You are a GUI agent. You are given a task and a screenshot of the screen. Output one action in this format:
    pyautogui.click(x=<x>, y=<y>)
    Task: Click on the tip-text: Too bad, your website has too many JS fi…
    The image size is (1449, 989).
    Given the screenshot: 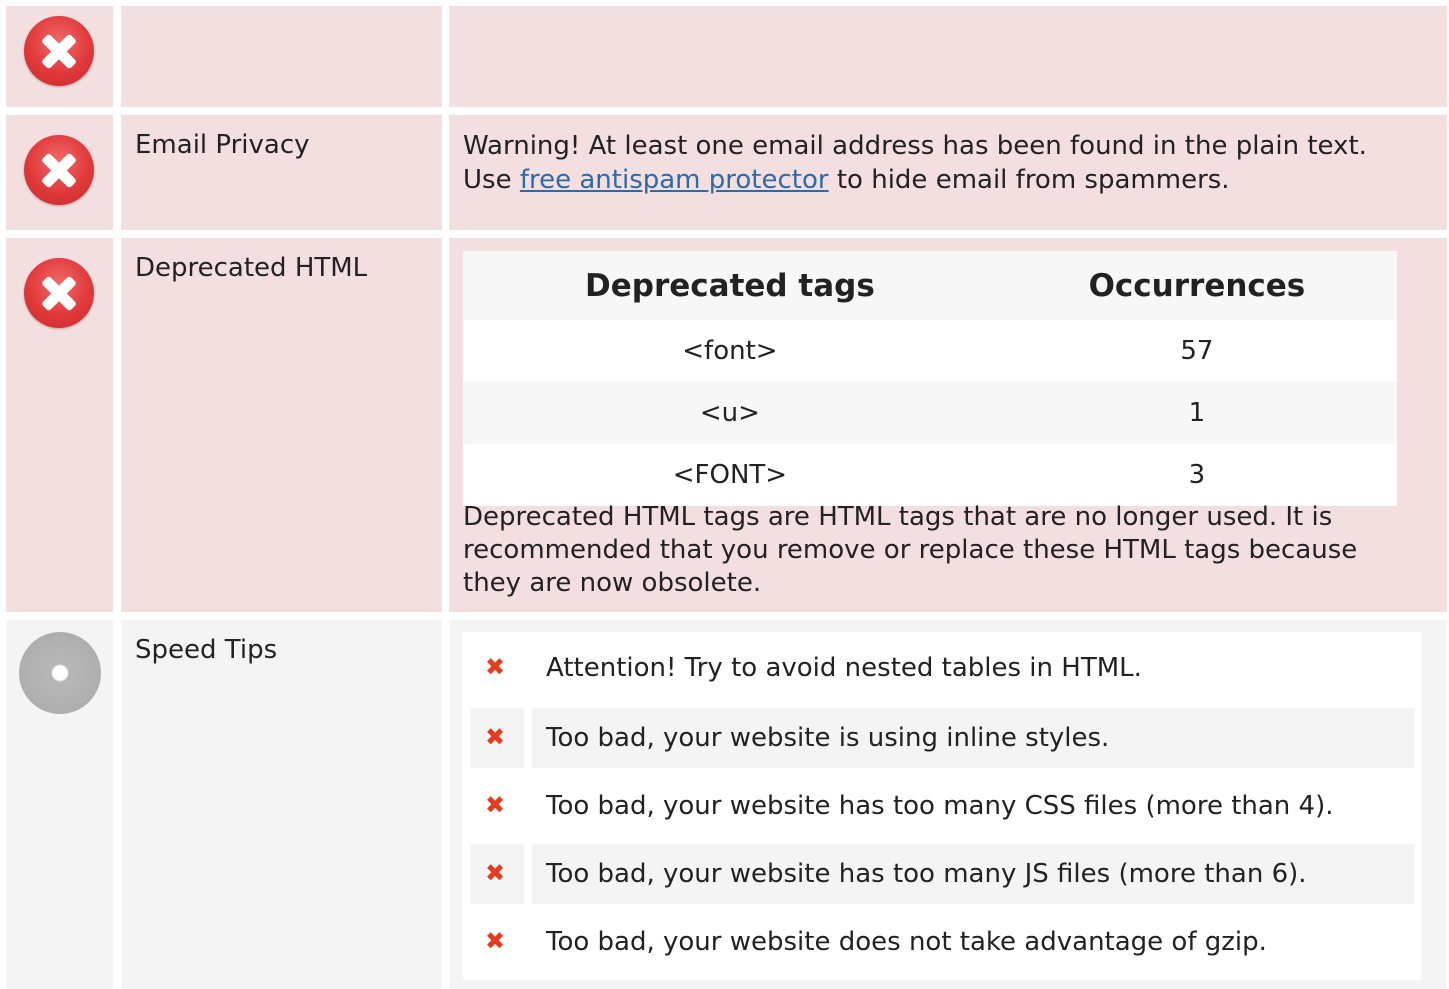 What is the action you would take?
    pyautogui.click(x=926, y=874)
    